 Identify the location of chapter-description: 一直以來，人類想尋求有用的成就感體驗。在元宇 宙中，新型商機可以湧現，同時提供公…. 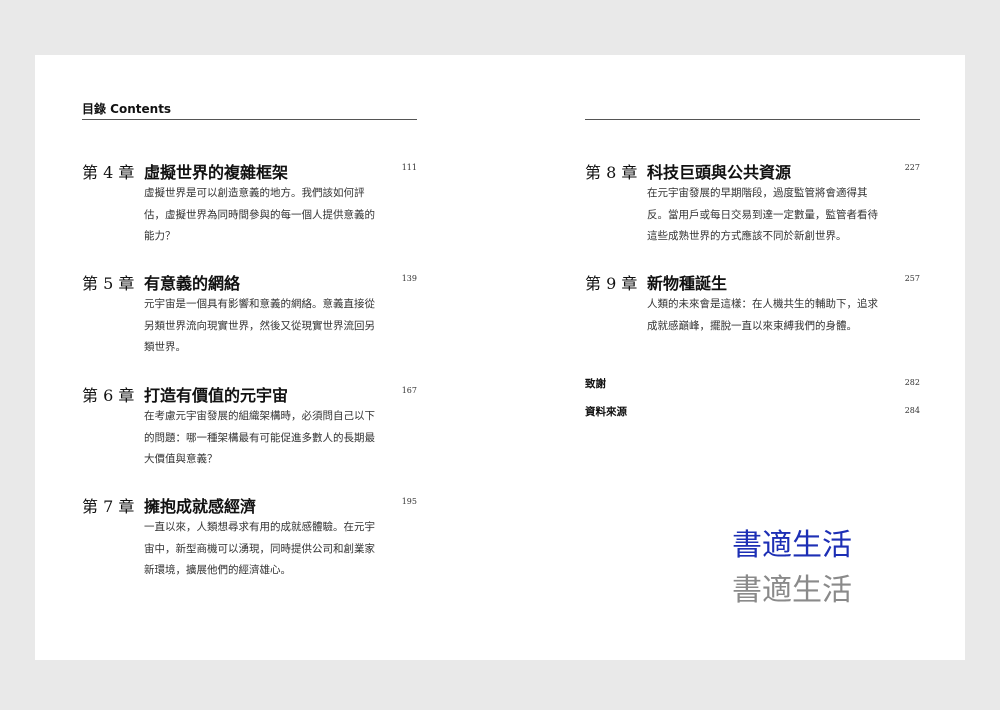
(264, 549).